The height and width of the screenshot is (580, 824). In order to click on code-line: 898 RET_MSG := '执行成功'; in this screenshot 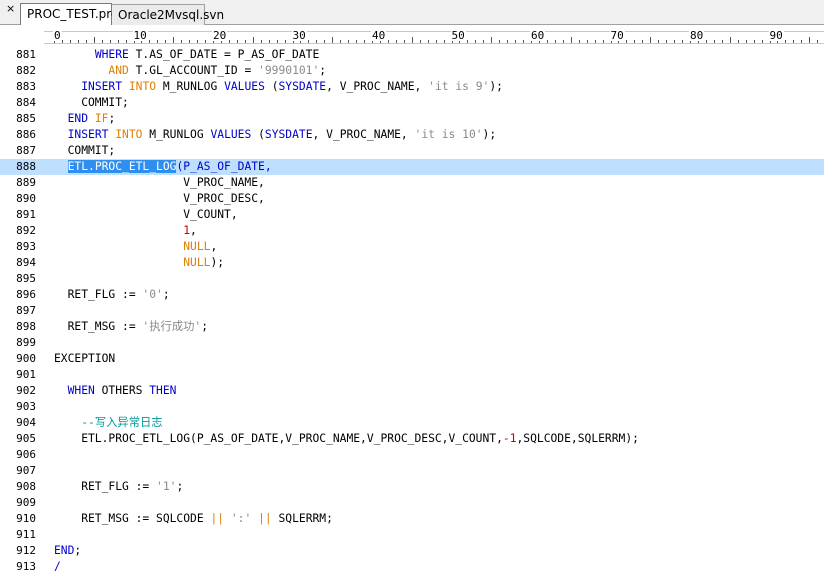, I will do `click(412, 327)`.